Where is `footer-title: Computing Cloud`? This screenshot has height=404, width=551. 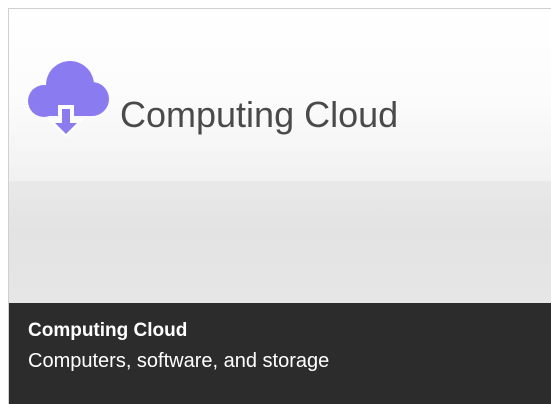 footer-title: Computing Cloud is located at coordinates (108, 330).